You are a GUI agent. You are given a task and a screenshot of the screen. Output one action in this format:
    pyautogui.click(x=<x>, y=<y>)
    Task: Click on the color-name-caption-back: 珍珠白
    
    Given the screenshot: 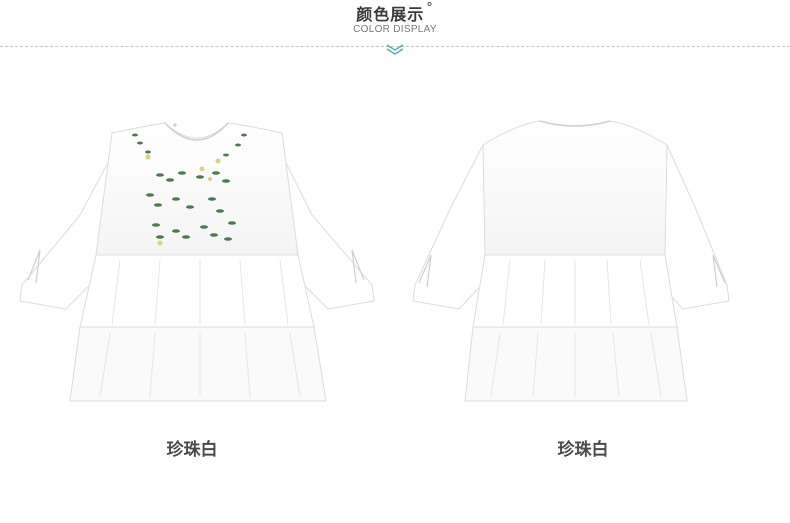 What is the action you would take?
    pyautogui.click(x=583, y=450)
    